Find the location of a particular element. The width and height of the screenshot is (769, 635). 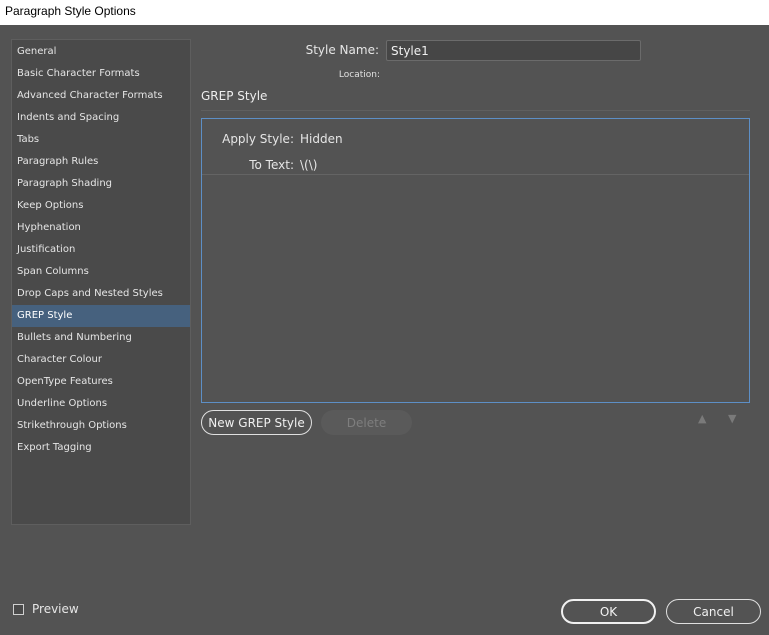

section-title: GREP Style is located at coordinates (234, 96).